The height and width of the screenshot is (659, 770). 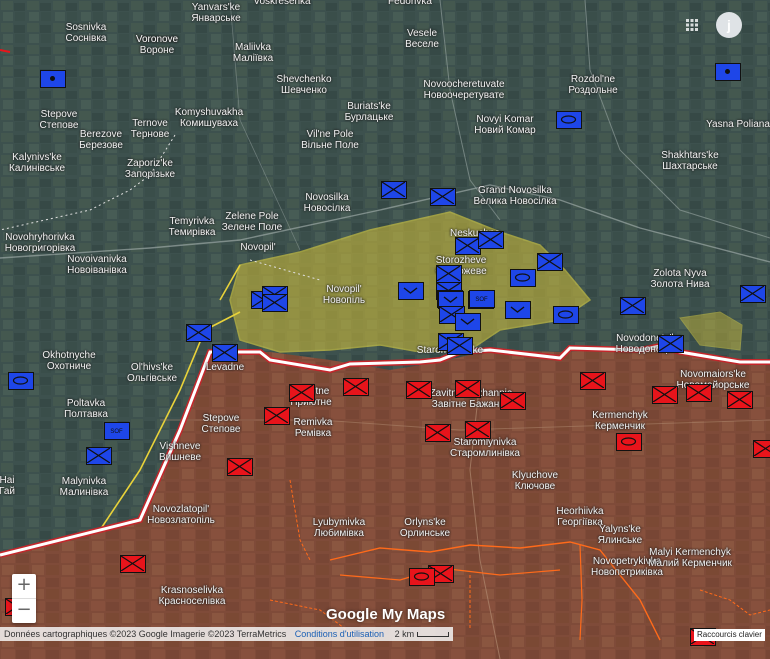 What do you see at coordinates (192, 232) in the screenshot?
I see `place-name-cyrillic: Темирівка` at bounding box center [192, 232].